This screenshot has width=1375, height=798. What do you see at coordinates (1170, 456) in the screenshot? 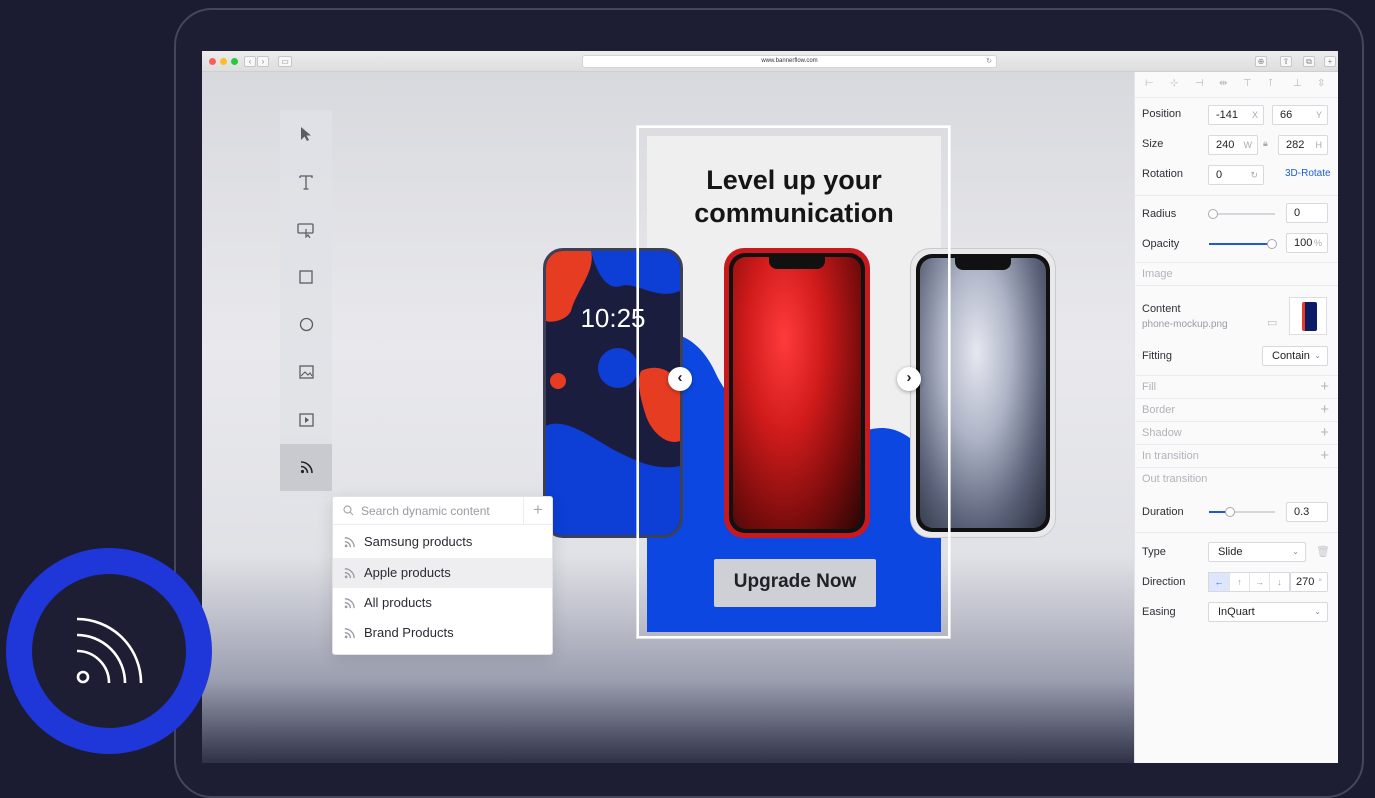
I see `in-transition-title: In transition` at bounding box center [1170, 456].